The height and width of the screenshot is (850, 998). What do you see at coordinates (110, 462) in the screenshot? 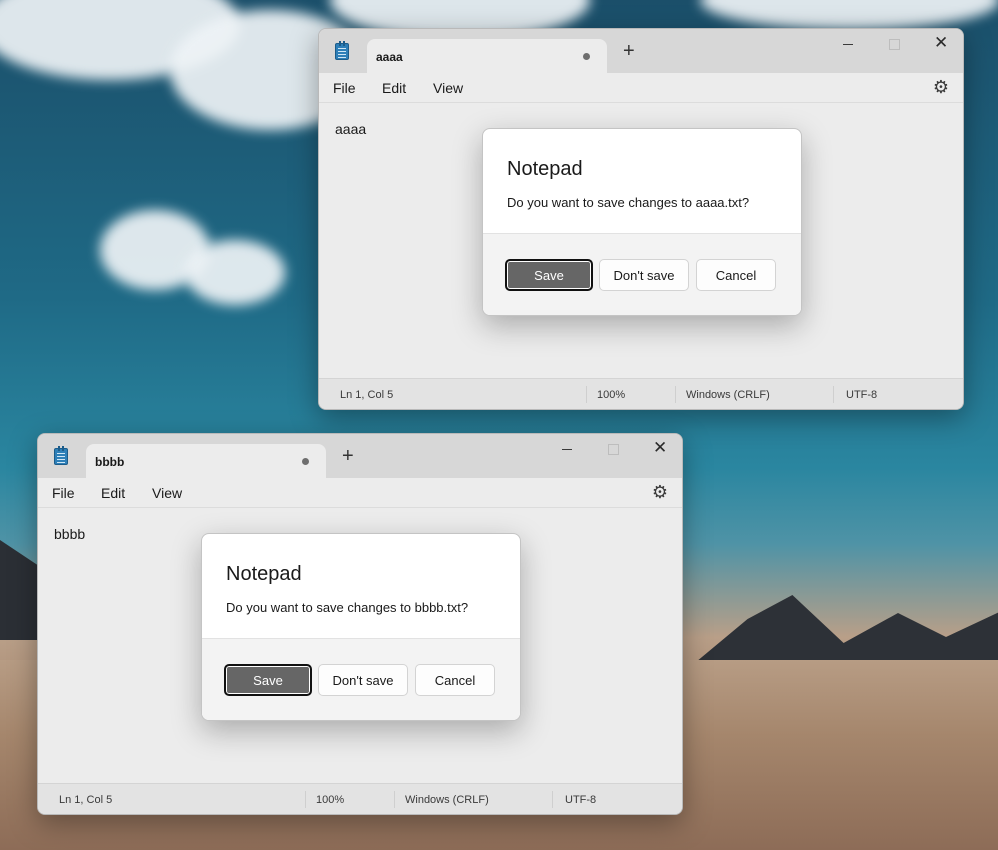
I see `tab-title: bbbb` at bounding box center [110, 462].